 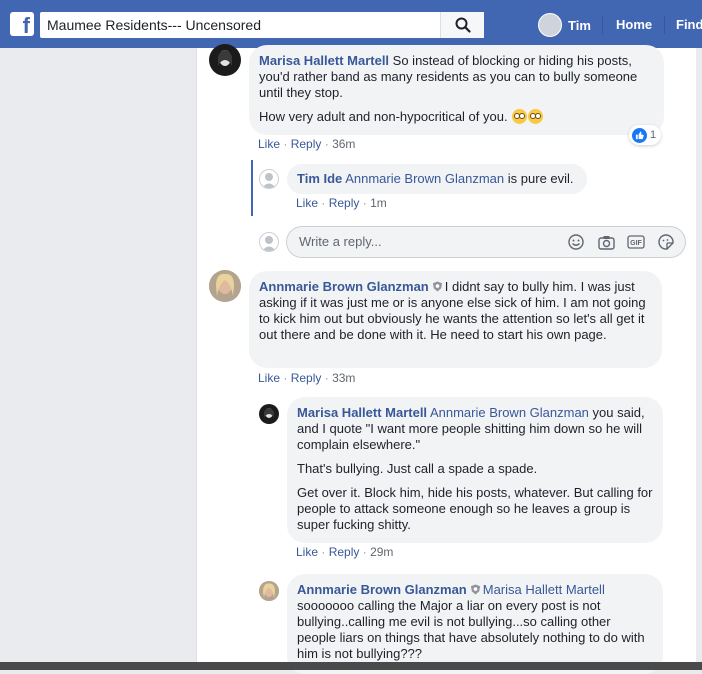 I want to click on gif-icon: GIF, so click(x=636, y=242).